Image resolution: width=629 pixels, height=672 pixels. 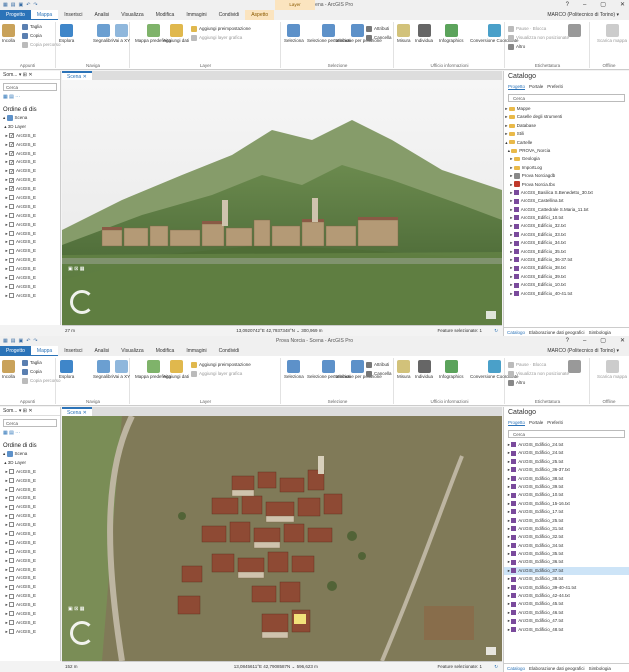 What do you see at coordinates (566, 596) in the screenshot?
I see `catalog-item: ▸ ArcGIS_Edificio_42-44.txt` at bounding box center [566, 596].